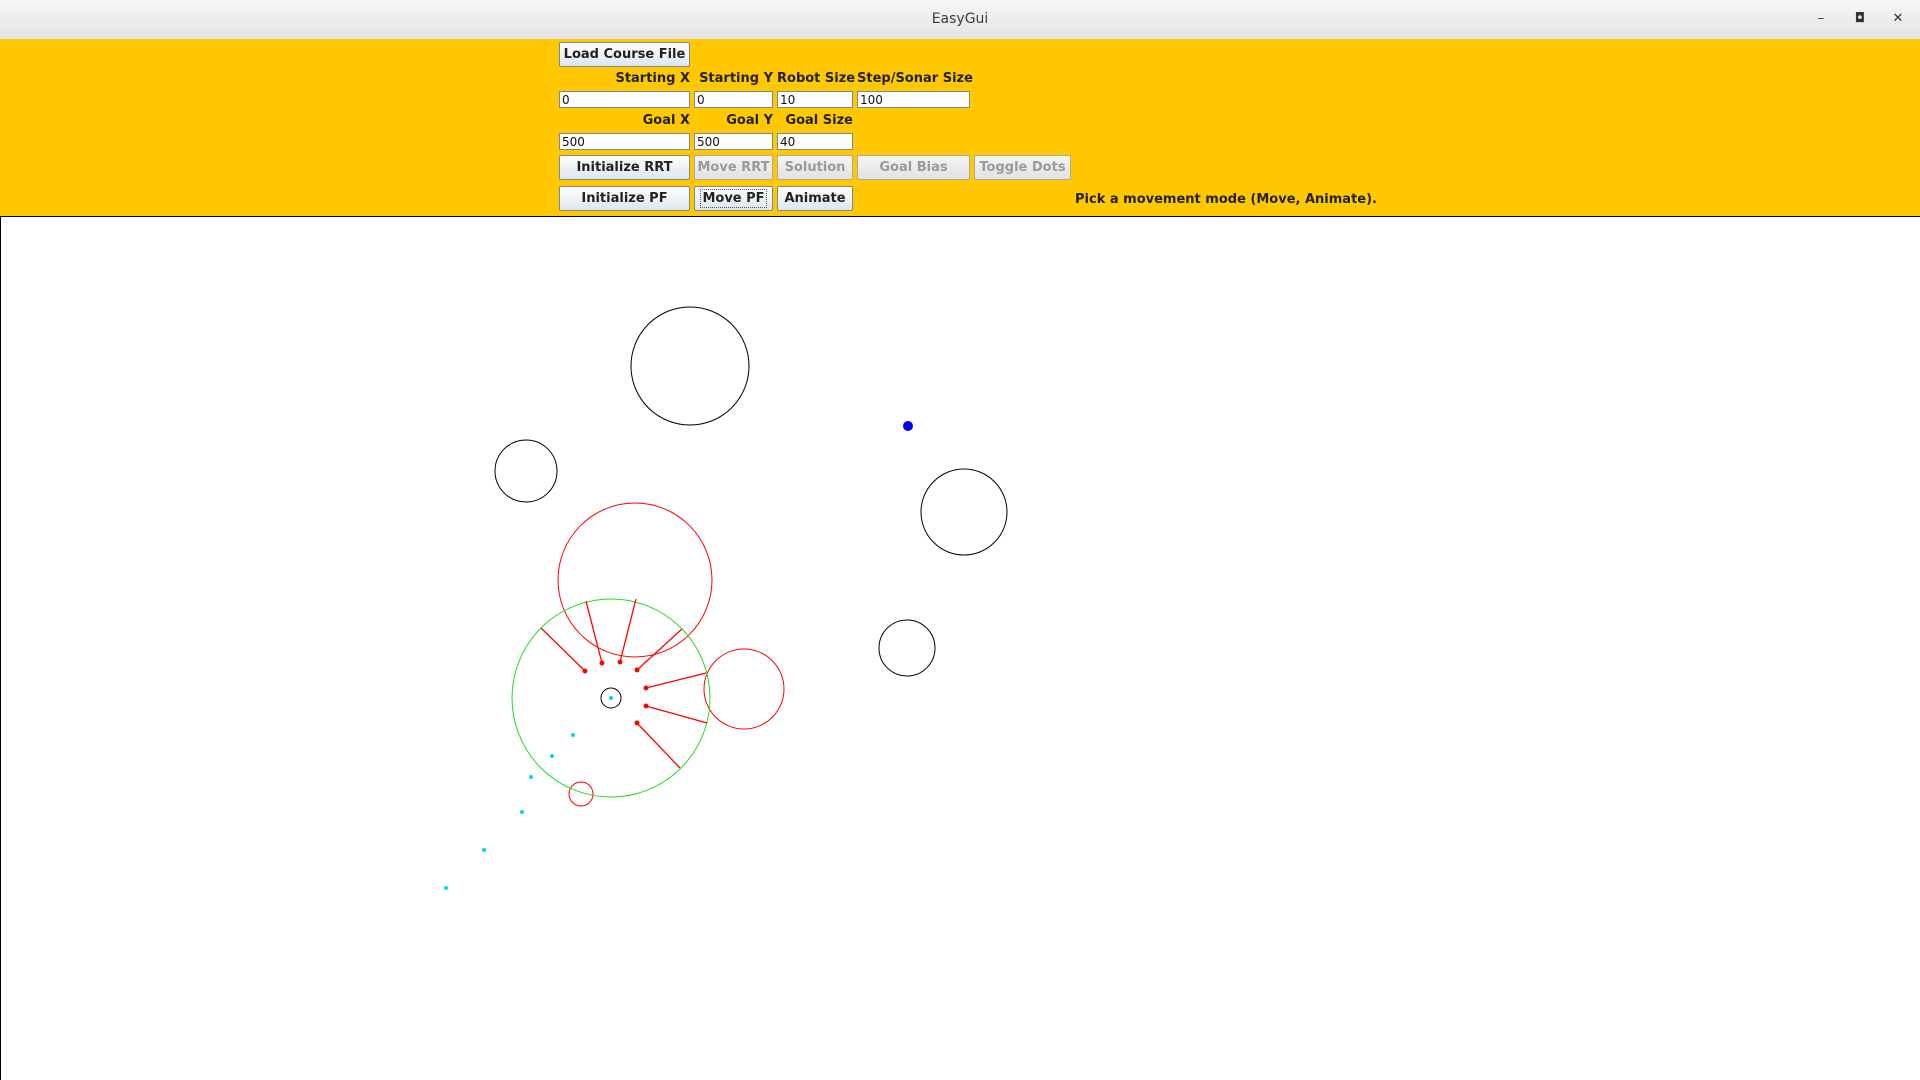 The image size is (1920, 1080). I want to click on goal-y-field, so click(733, 141).